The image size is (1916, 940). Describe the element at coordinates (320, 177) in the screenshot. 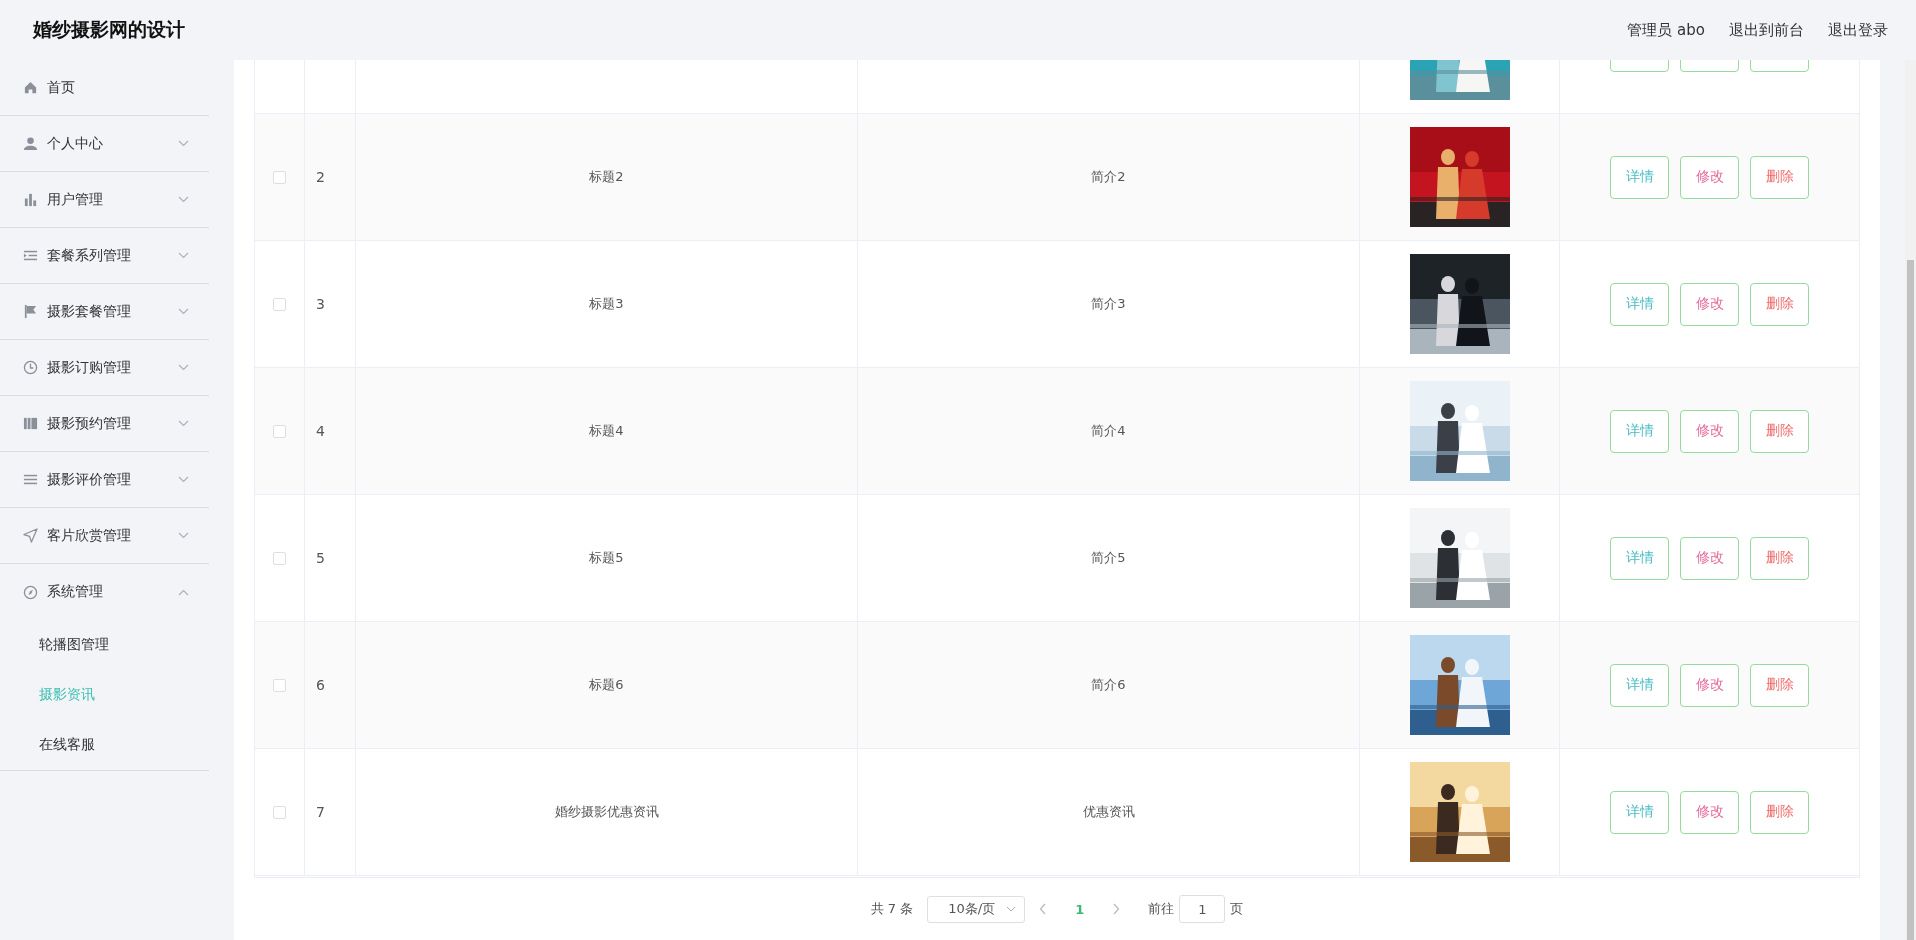

I see `row-number: 2` at that location.